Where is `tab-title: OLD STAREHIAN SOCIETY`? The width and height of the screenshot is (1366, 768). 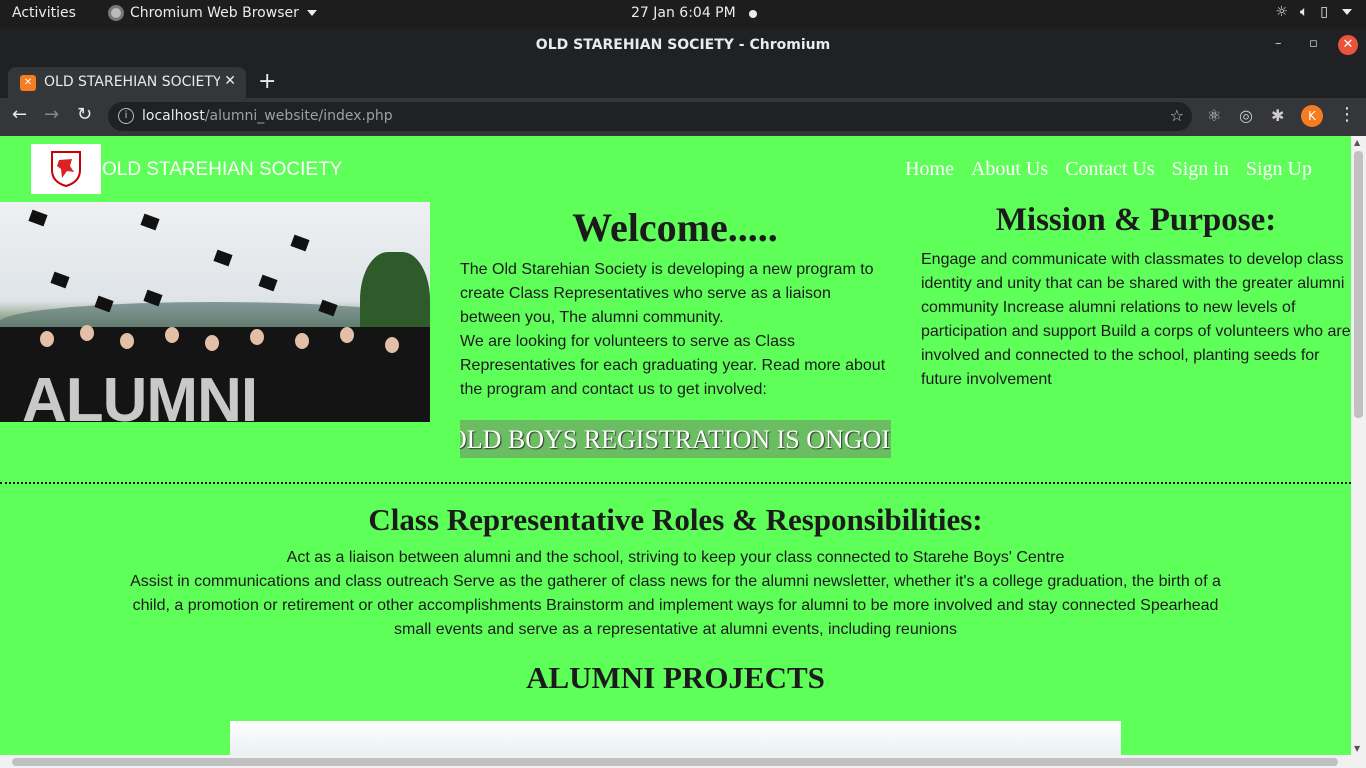 tab-title: OLD STAREHIAN SOCIETY is located at coordinates (132, 82).